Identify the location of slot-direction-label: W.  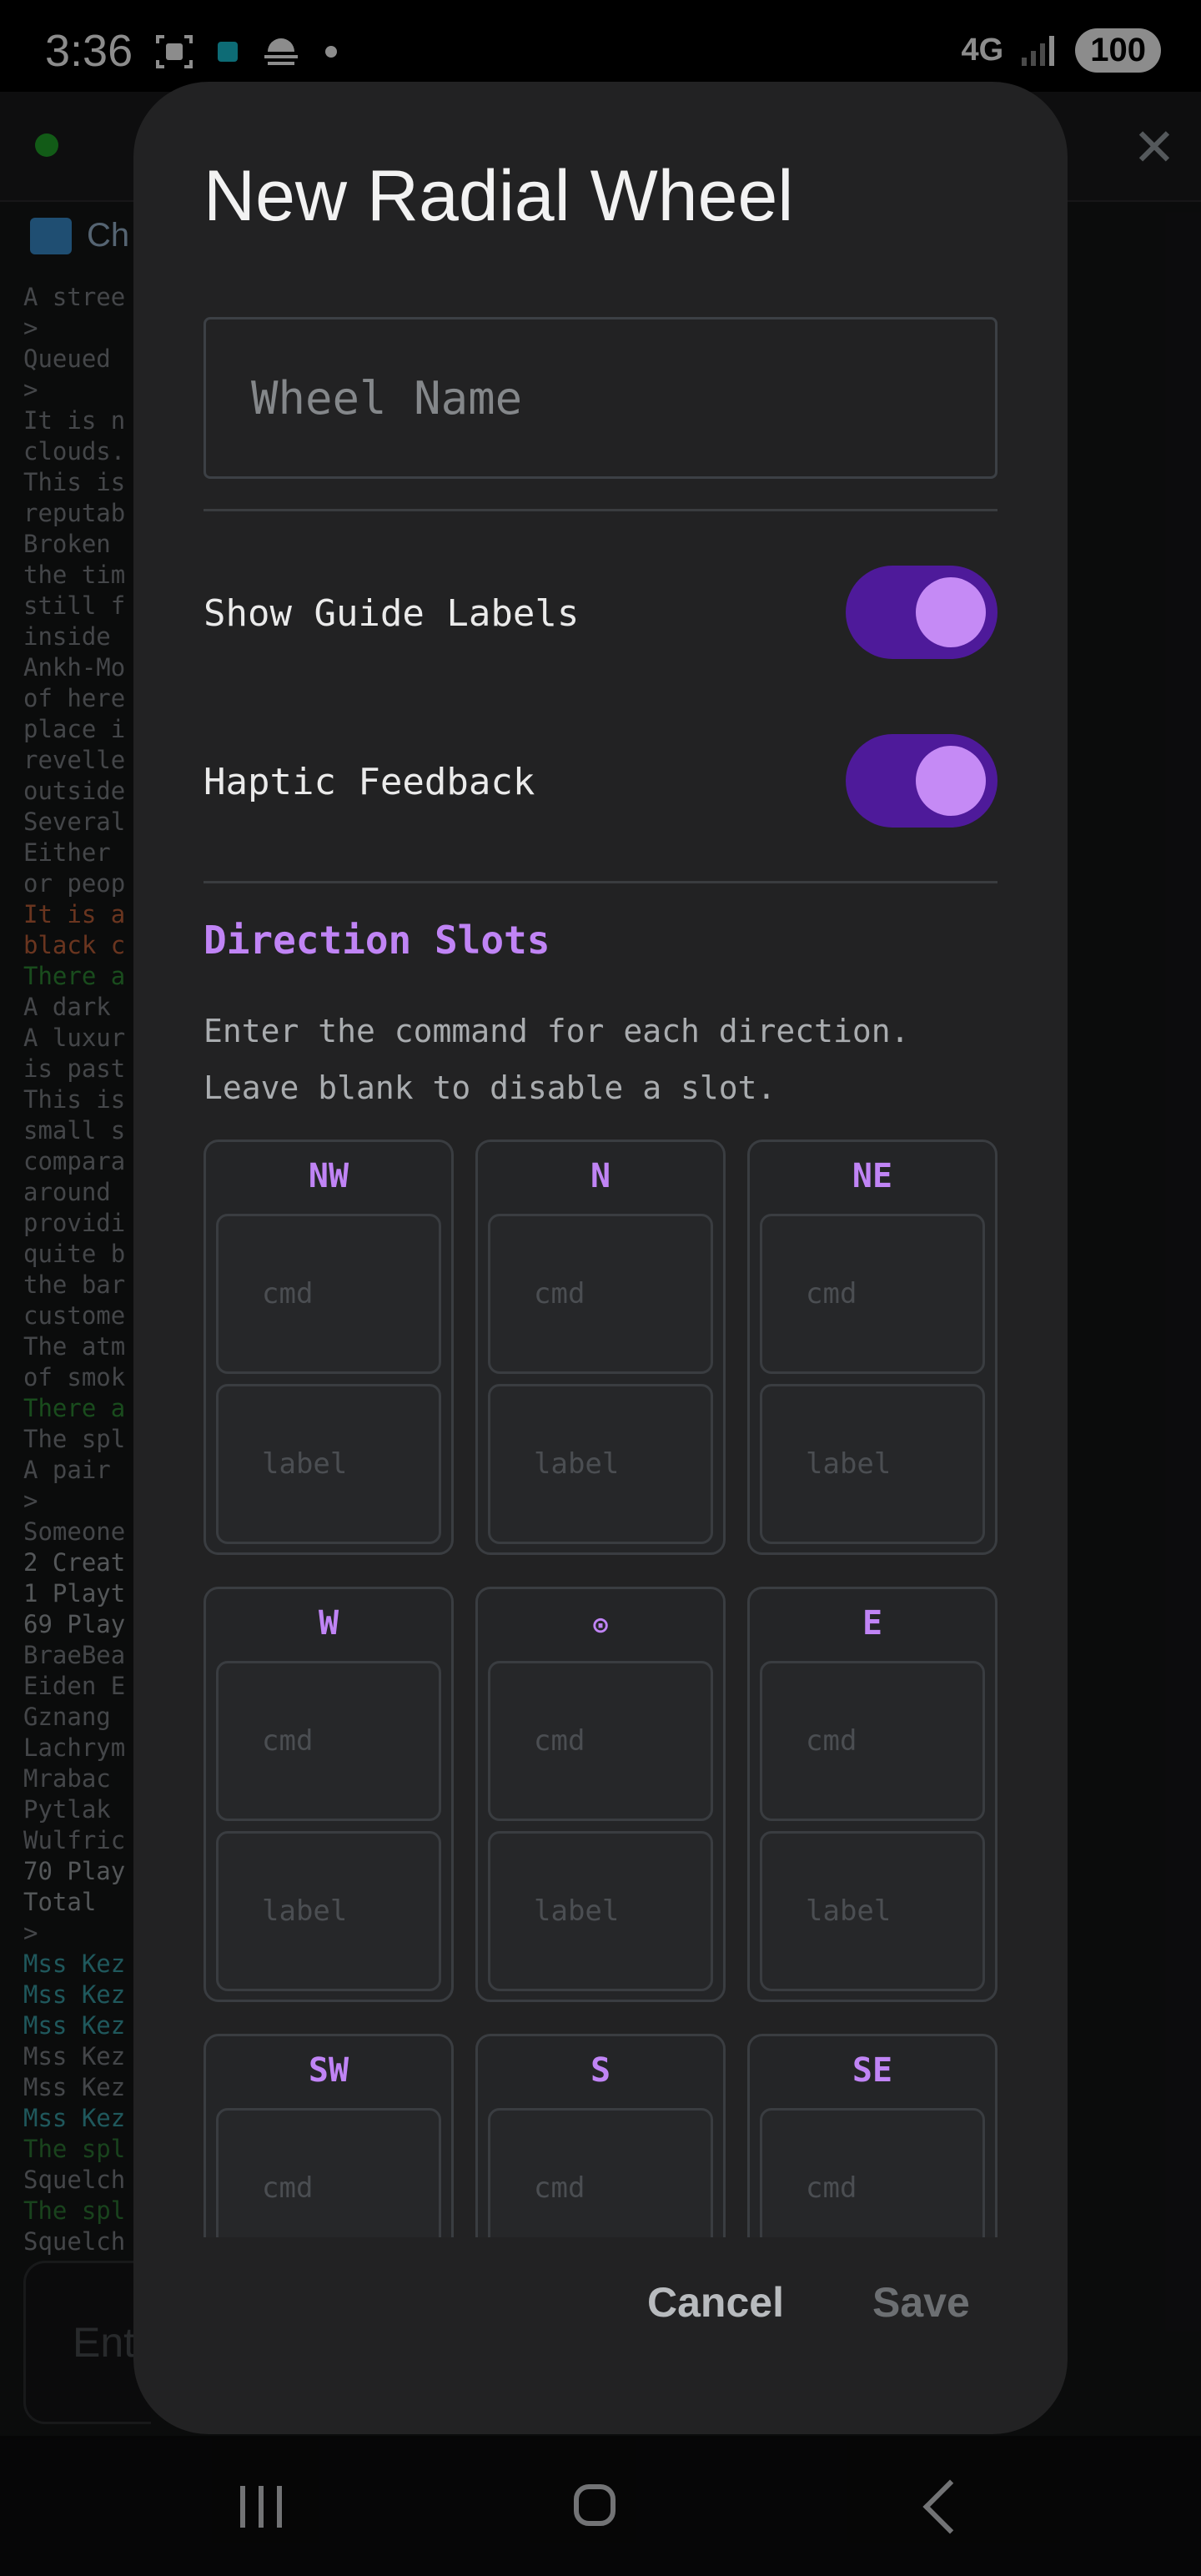
(329, 1623).